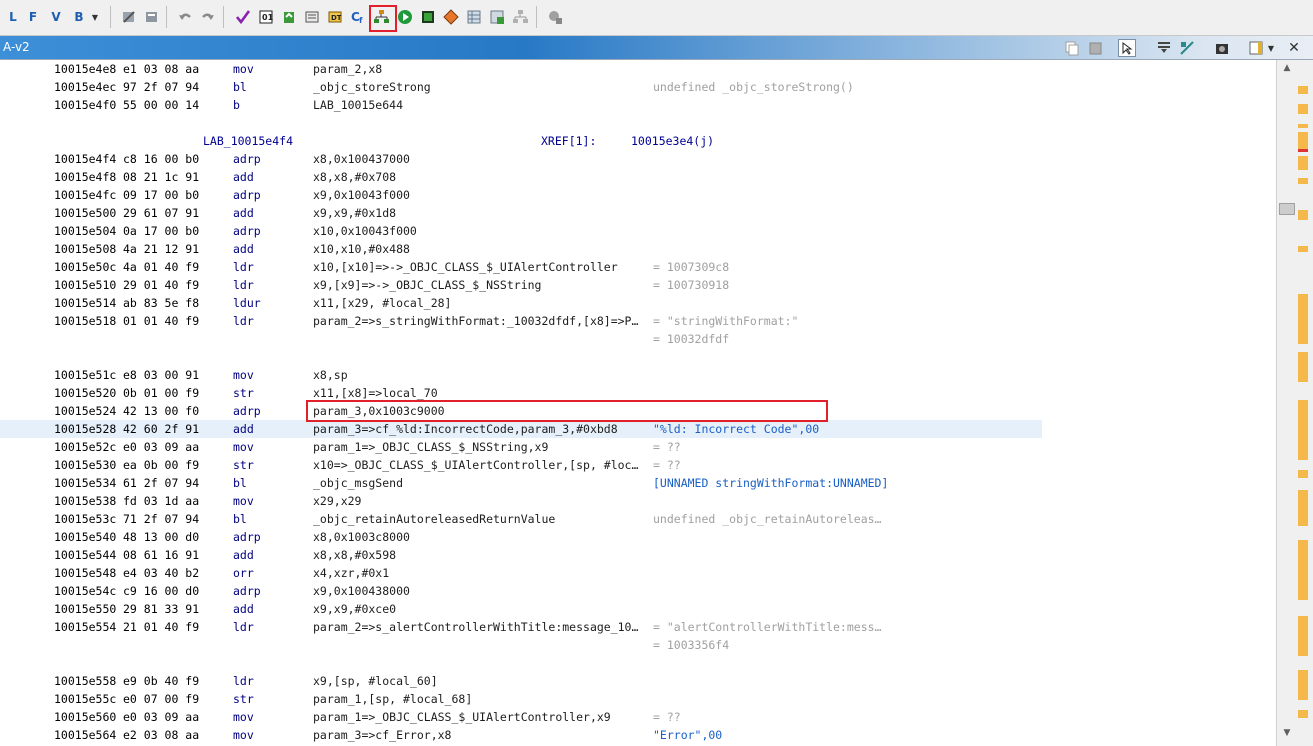 Image resolution: width=1313 pixels, height=746 pixels. What do you see at coordinates (361, 249) in the screenshot?
I see `instruction-operands: x10,x10,#0x488` at bounding box center [361, 249].